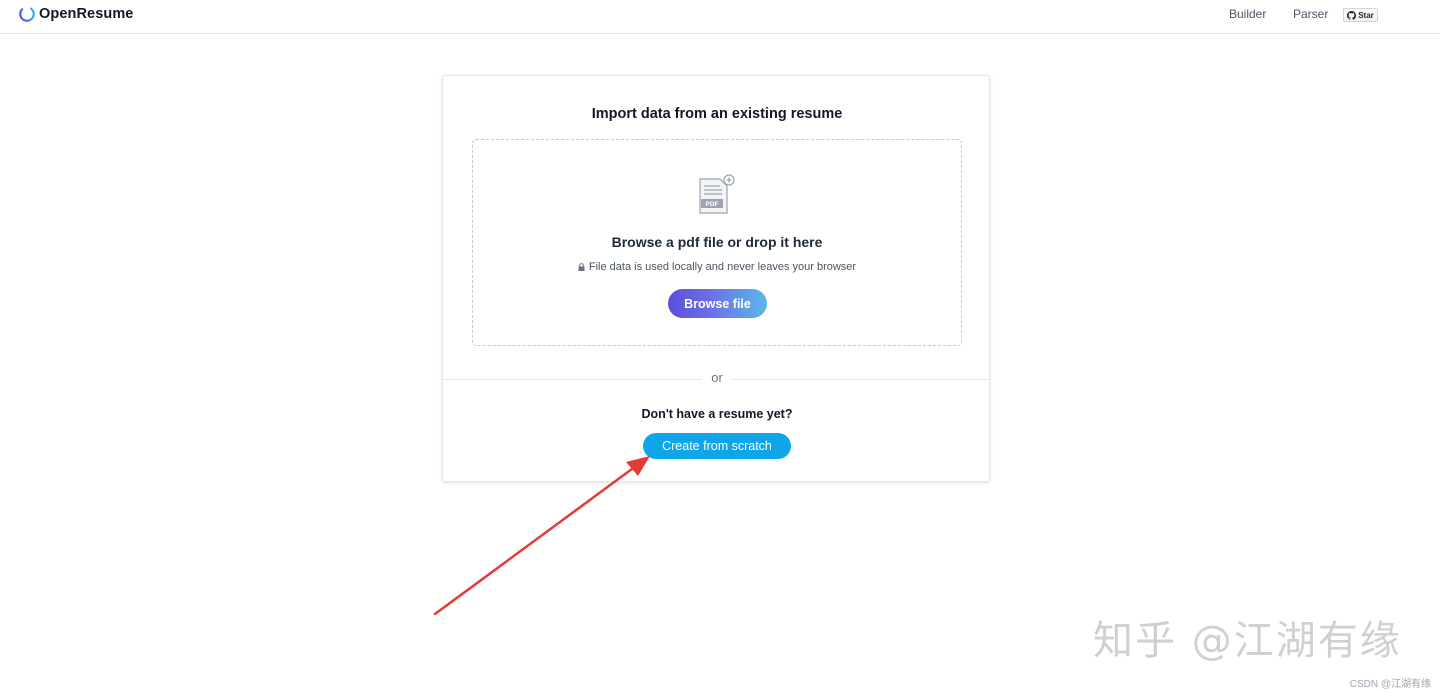 This screenshot has width=1440, height=692. What do you see at coordinates (717, 377) in the screenshot?
I see `or-label: or` at bounding box center [717, 377].